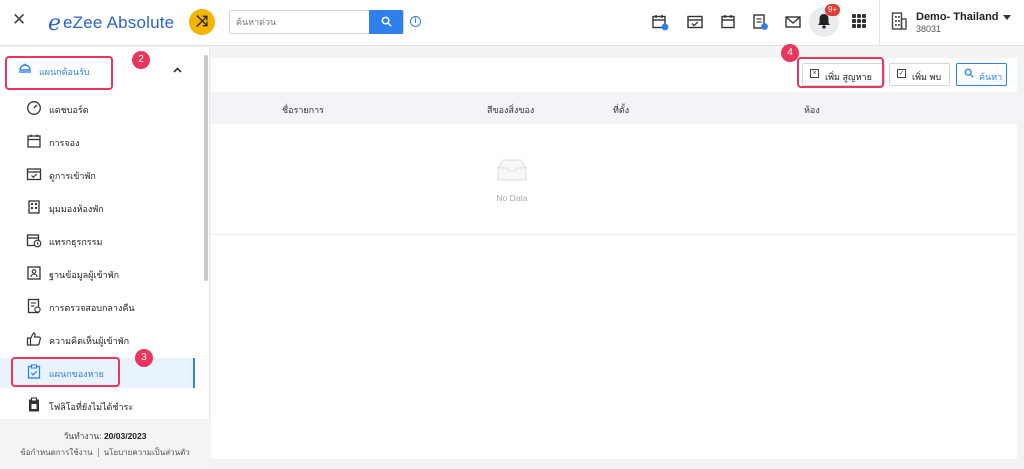  I want to click on sidebar-item-label: โฟลิโอที่ยังไม่ได้ชำระ, so click(91, 407).